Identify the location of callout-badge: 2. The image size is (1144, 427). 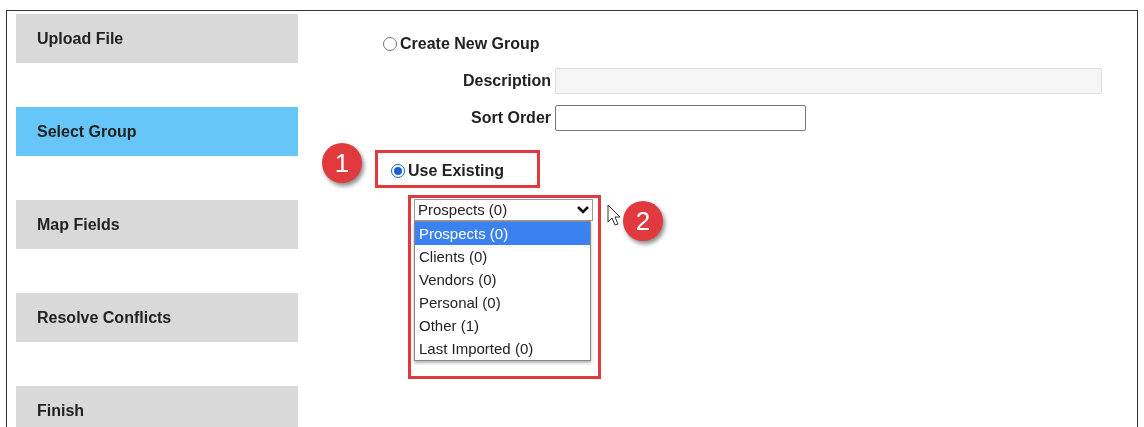
(643, 221).